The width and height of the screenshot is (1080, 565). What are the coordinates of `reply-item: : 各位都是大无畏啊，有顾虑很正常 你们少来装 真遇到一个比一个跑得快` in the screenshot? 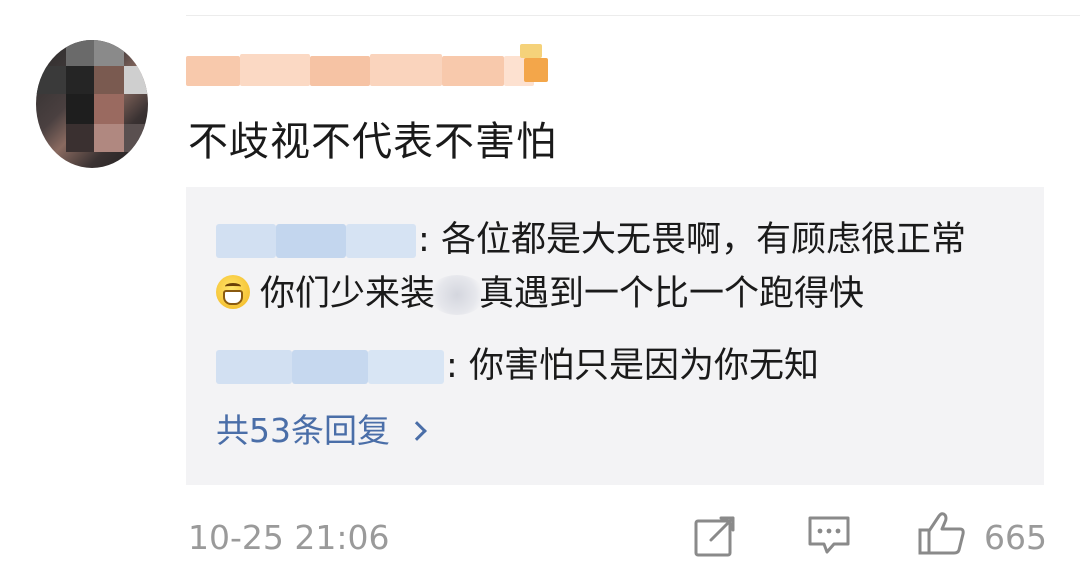 It's located at (611, 267).